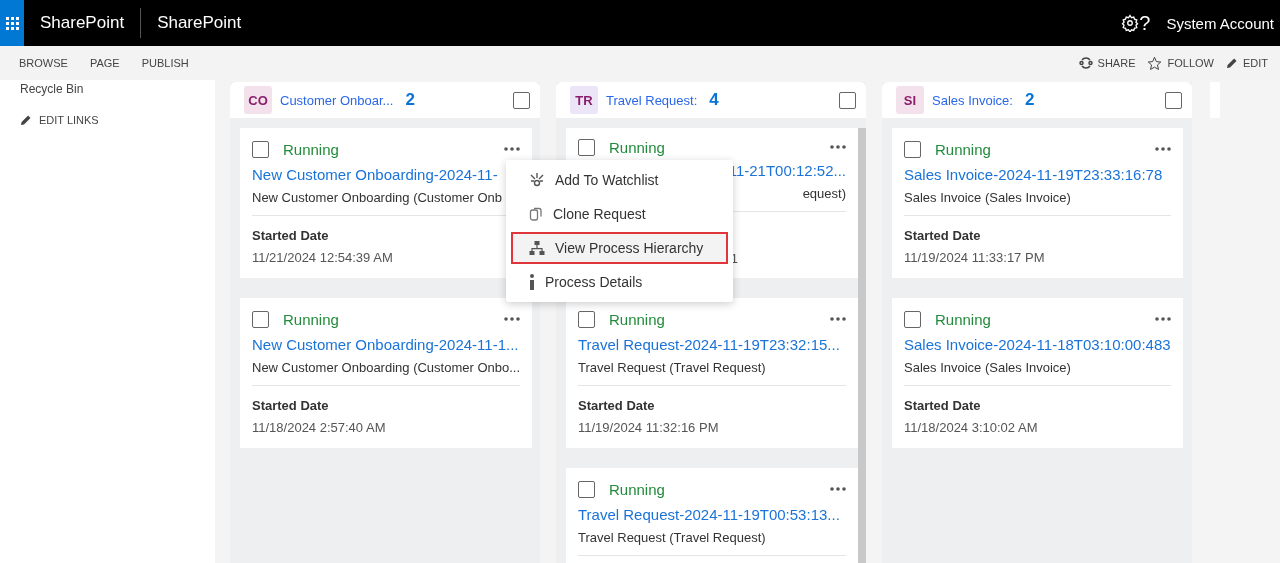  I want to click on request-link: Sales Invoice-2024-11-19T23:33:16:78, so click(1033, 174).